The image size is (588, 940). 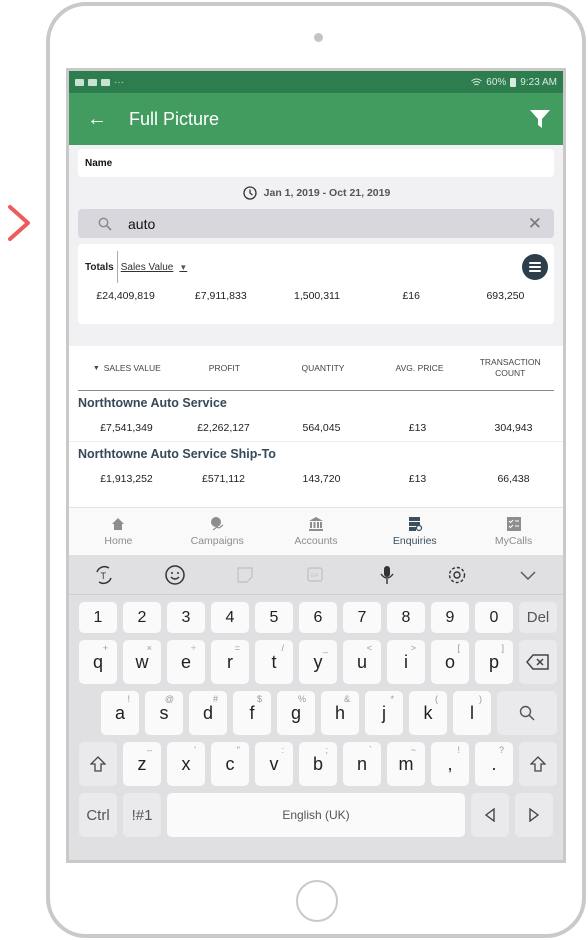 I want to click on column-avg-price: AVG. PRICE, so click(x=420, y=368).